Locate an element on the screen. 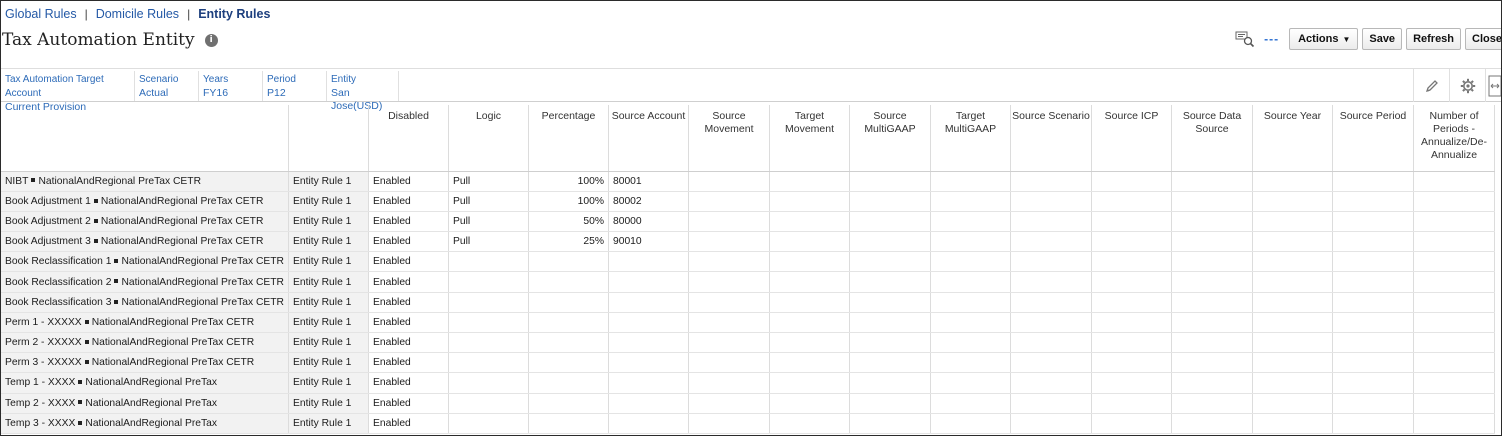 The height and width of the screenshot is (436, 1502). cell-source-account: 80001 is located at coordinates (648, 181).